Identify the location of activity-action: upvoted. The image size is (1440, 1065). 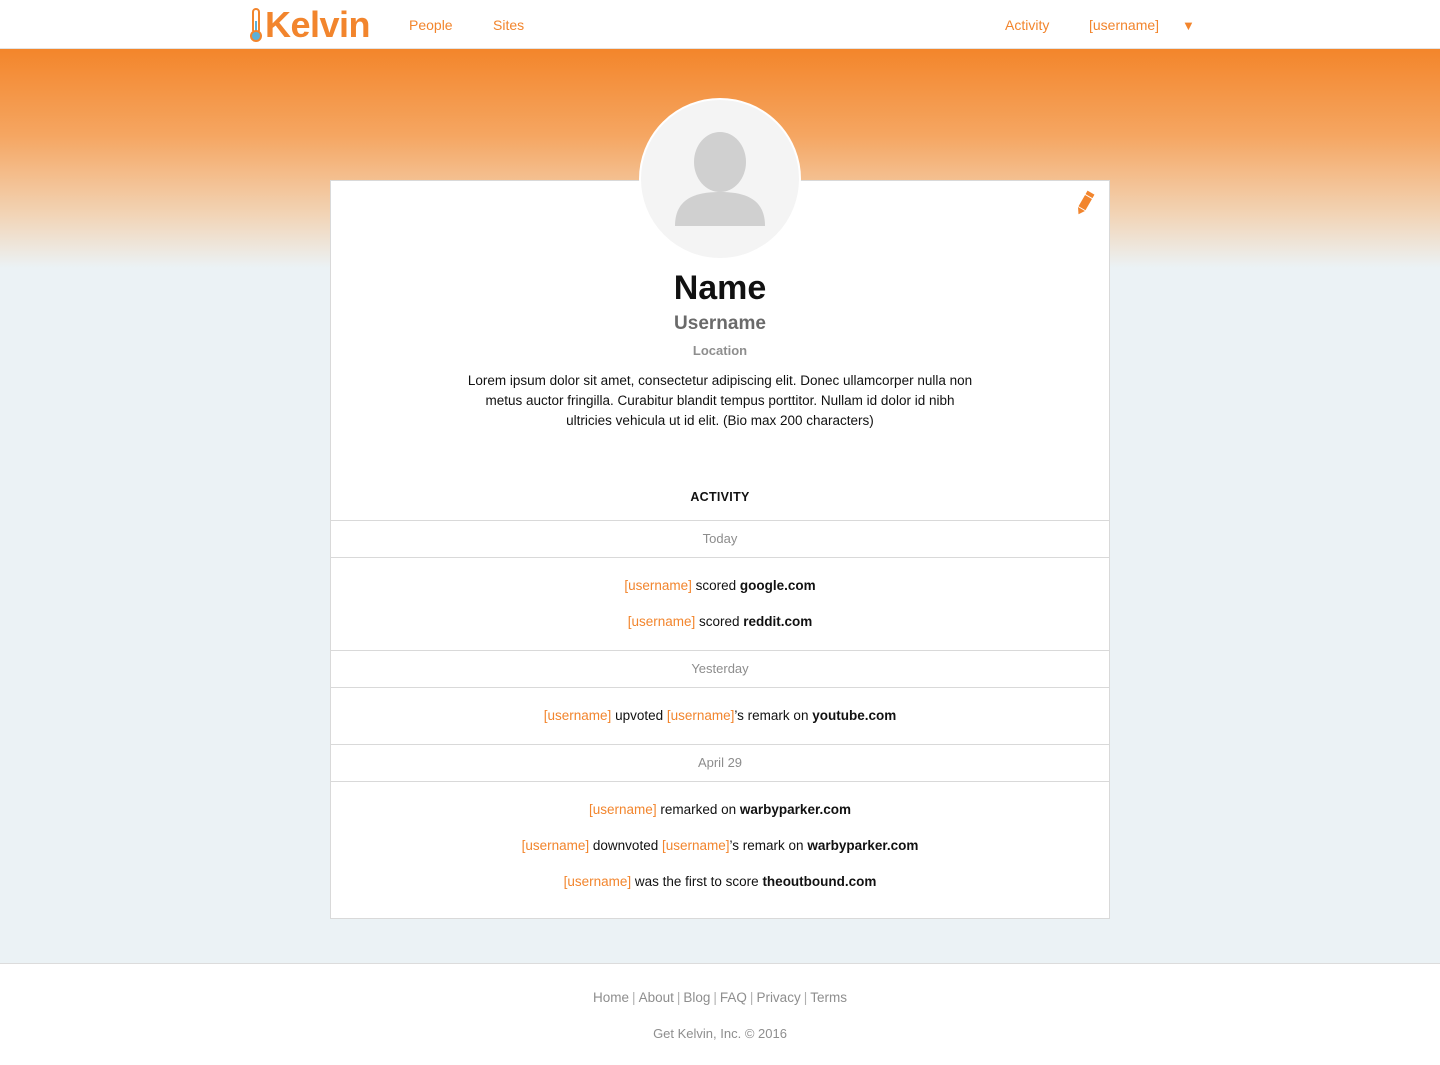
(639, 715).